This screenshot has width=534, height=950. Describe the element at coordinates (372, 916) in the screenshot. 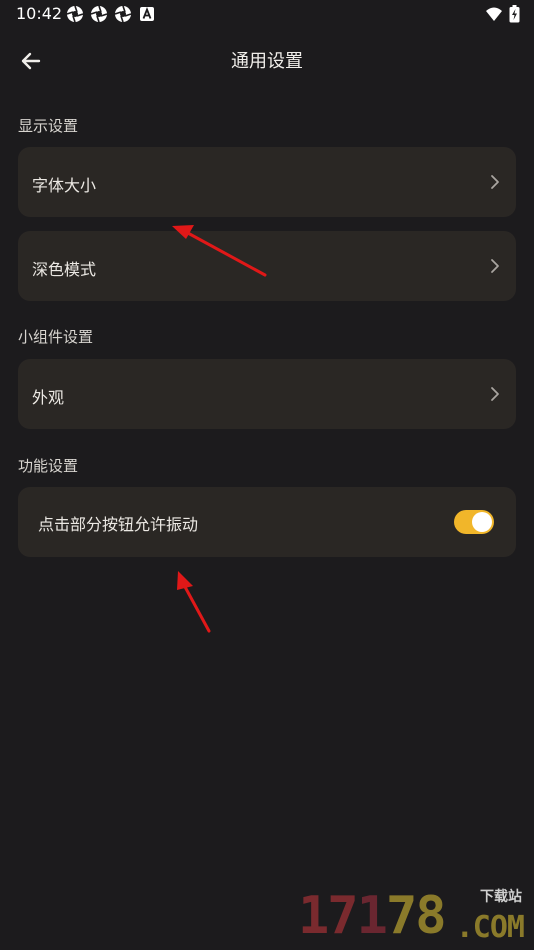

I see `watermark-number: 17178` at that location.